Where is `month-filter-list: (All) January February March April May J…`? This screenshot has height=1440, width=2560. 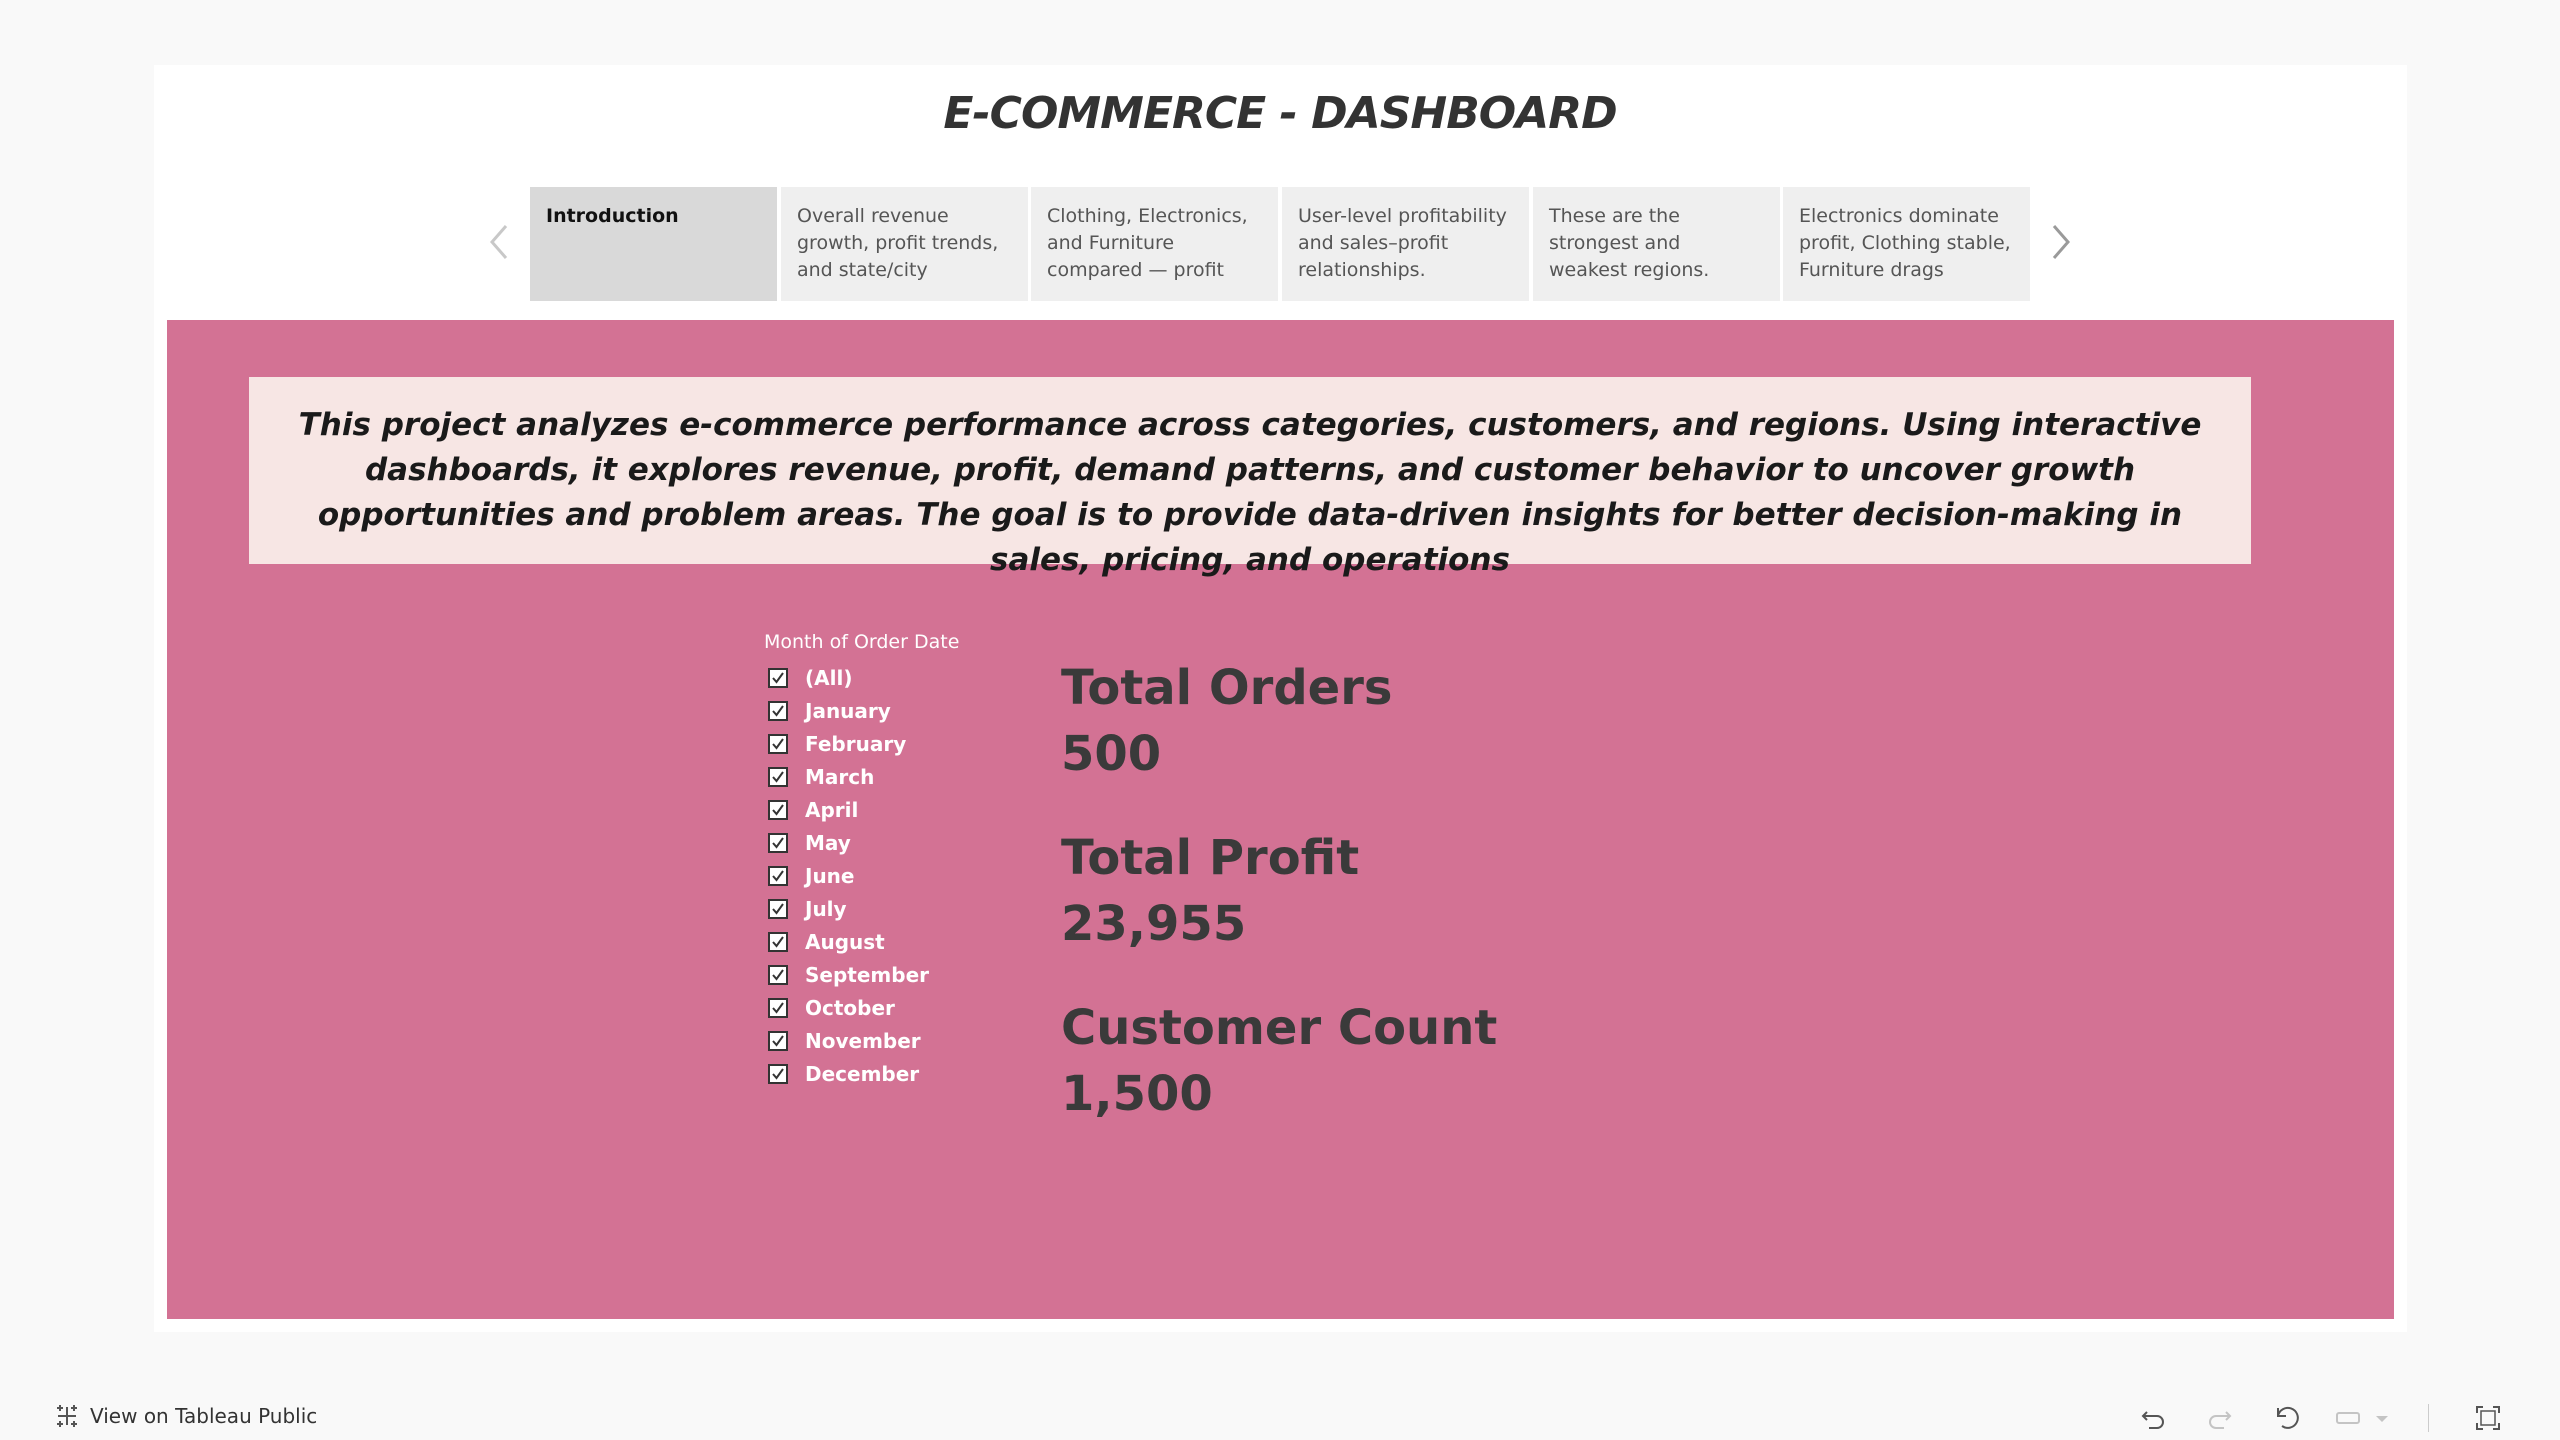 month-filter-list: (All) January February March April May J… is located at coordinates (848, 875).